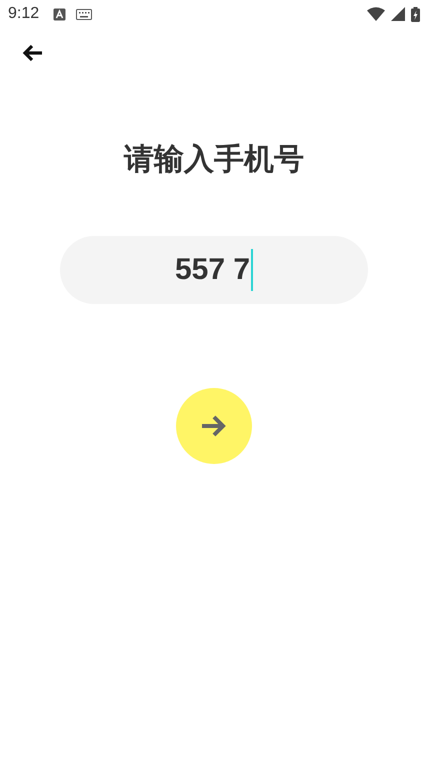  I want to click on status-time: 9:12, so click(24, 14).